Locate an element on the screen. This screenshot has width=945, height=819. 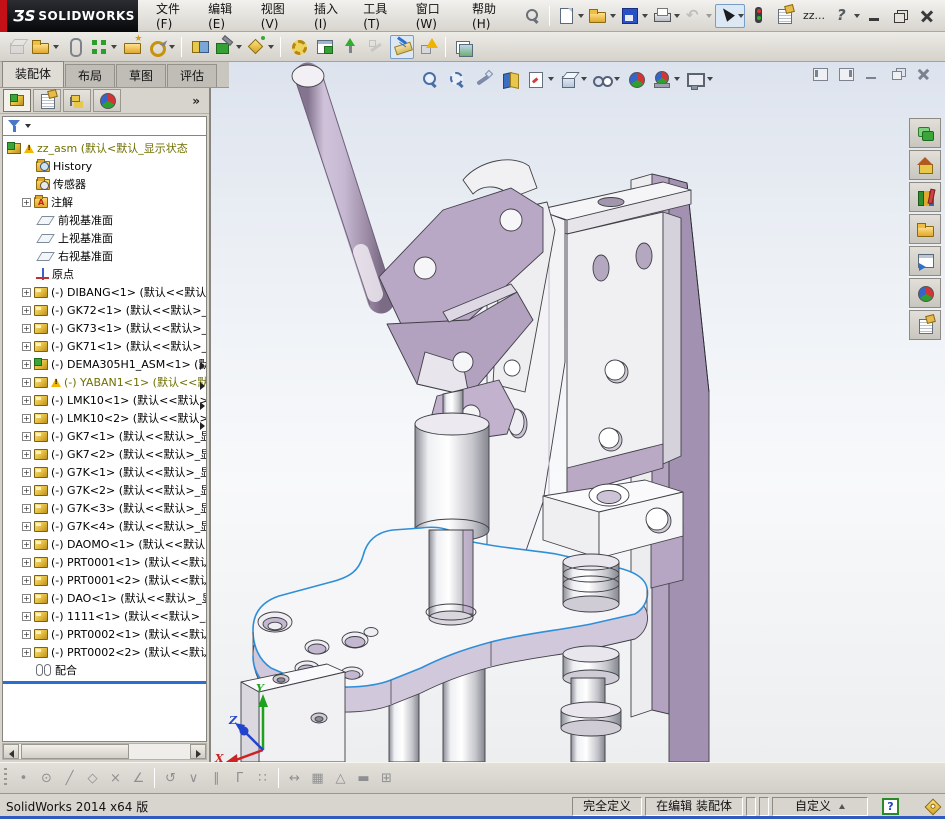
tree-item-23: + (-) PRT0001<1> (默认<<默认 is located at coordinates (104, 562).